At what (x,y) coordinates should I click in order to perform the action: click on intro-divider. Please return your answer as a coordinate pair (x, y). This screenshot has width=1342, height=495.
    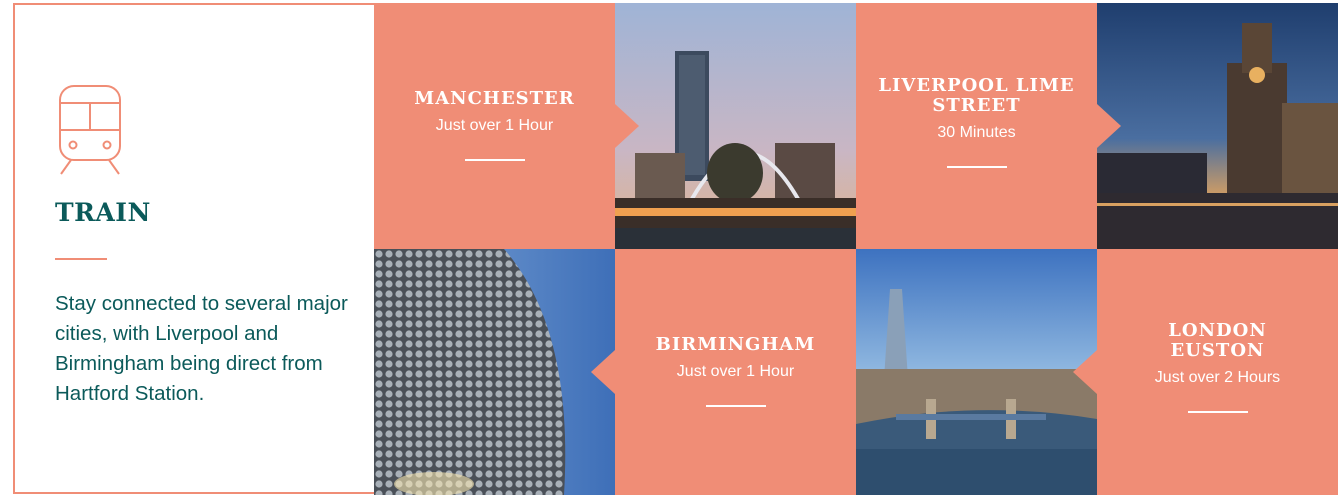
    Looking at the image, I should click on (81, 259).